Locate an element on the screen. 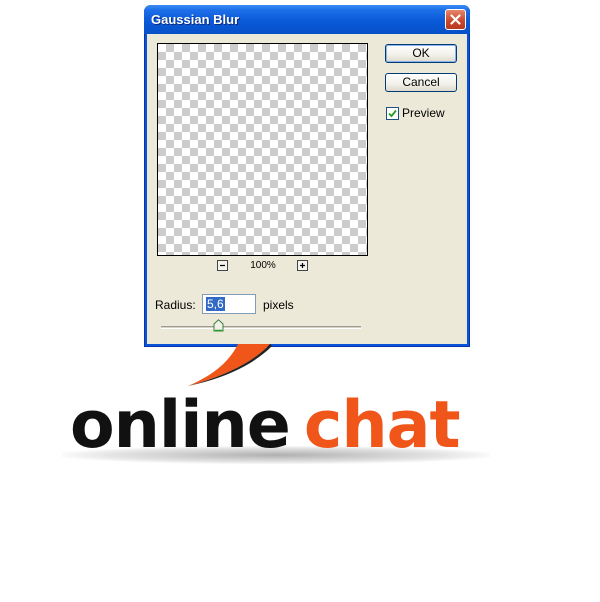 The image size is (600, 602). preview-area is located at coordinates (262, 149).